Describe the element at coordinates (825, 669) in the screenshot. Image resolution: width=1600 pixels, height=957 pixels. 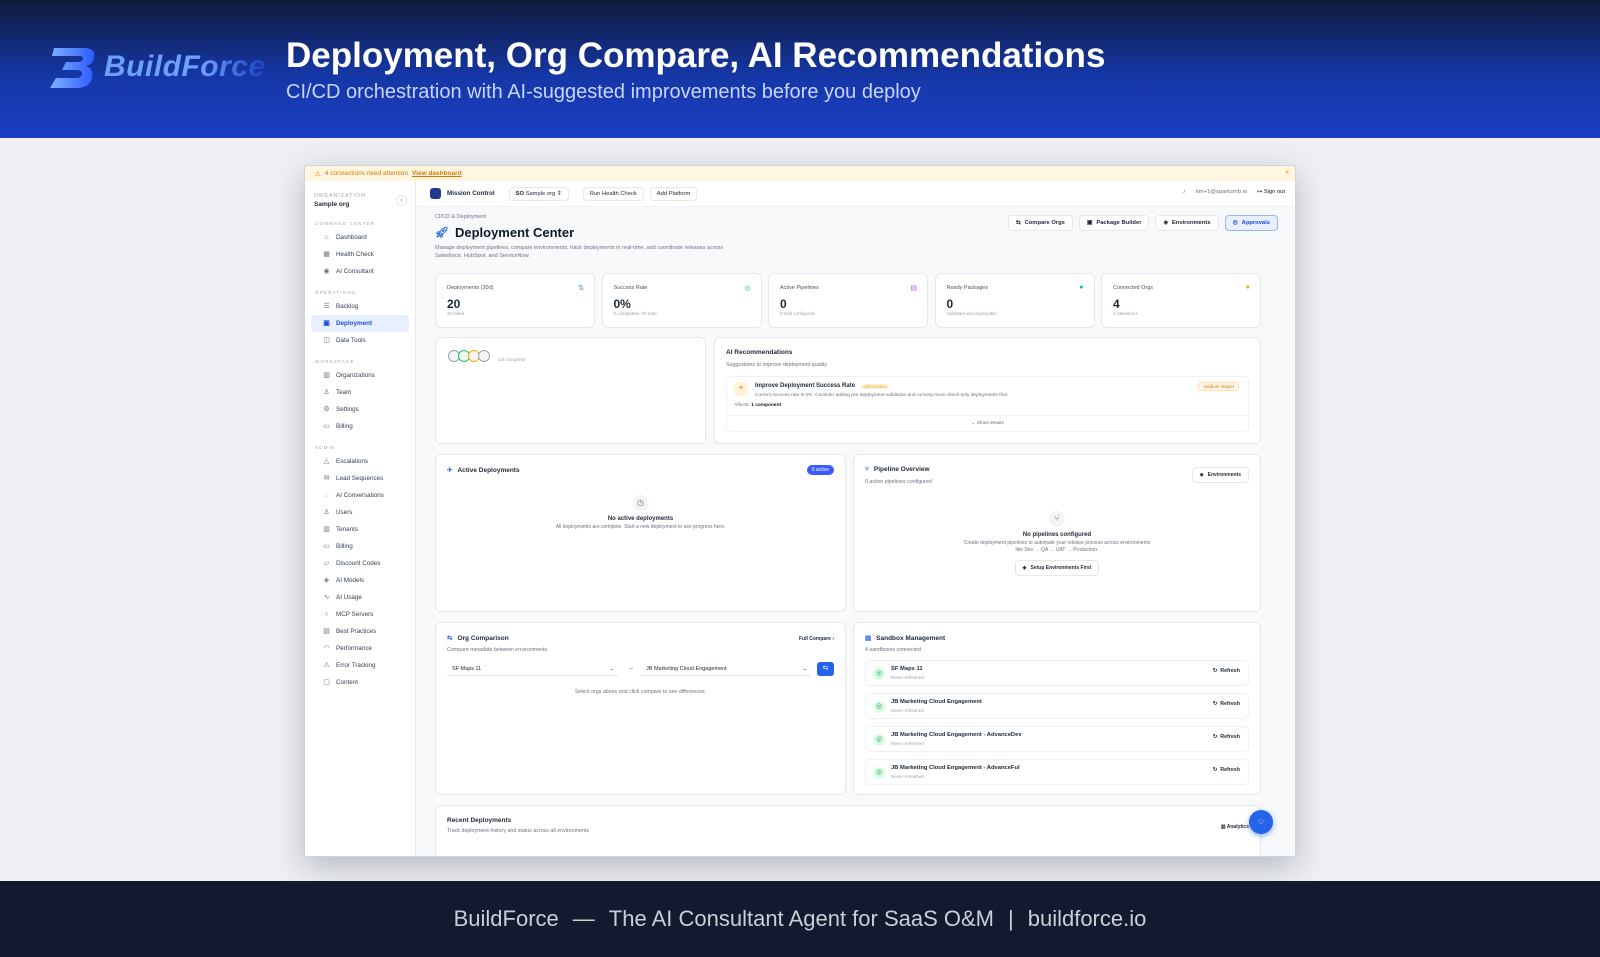
I see `run-compare-button: ⇆` at that location.